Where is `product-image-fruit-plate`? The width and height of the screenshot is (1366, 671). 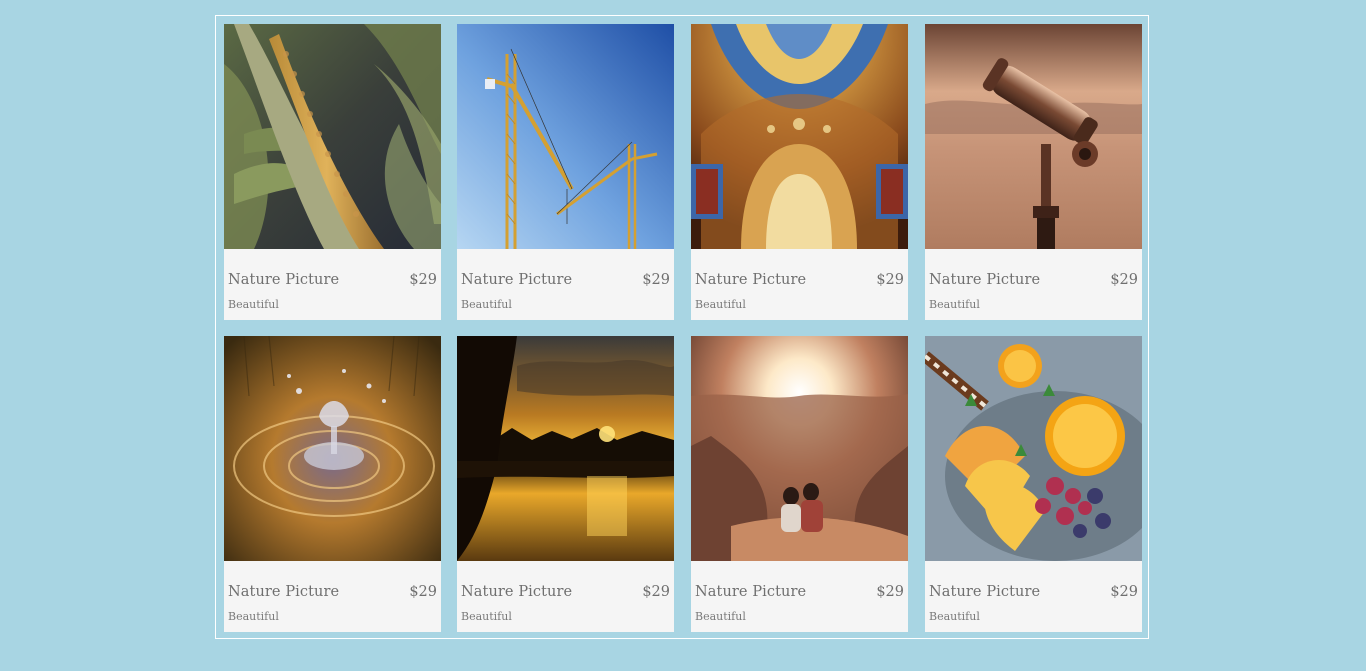 product-image-fruit-plate is located at coordinates (1033, 448).